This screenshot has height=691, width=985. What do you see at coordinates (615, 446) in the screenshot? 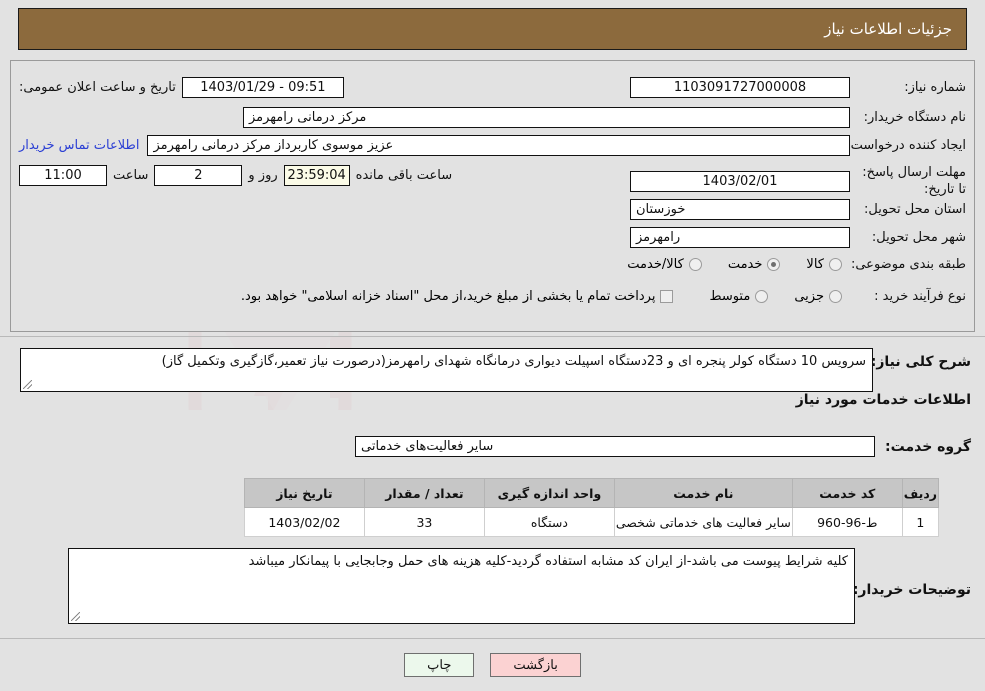
I see `service-group-value: سایر فعالیت‌های خدماتی` at bounding box center [615, 446].